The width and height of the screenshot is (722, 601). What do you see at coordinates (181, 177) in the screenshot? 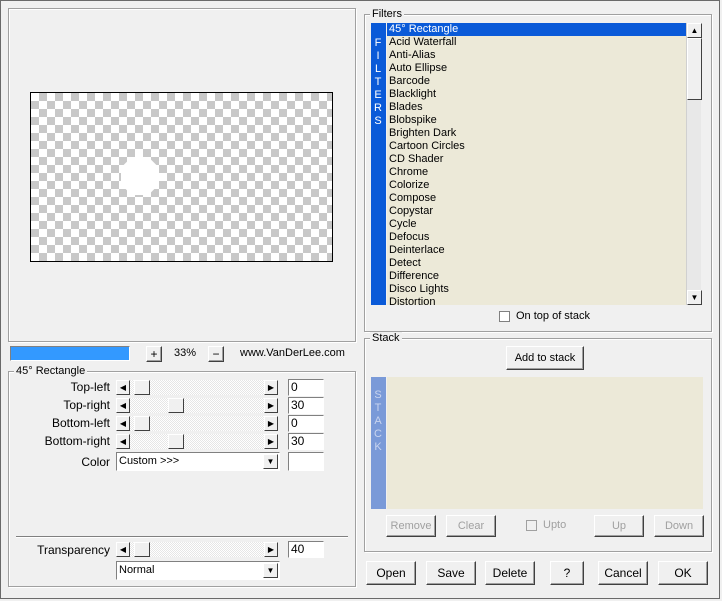
I see `preview-canvas` at bounding box center [181, 177].